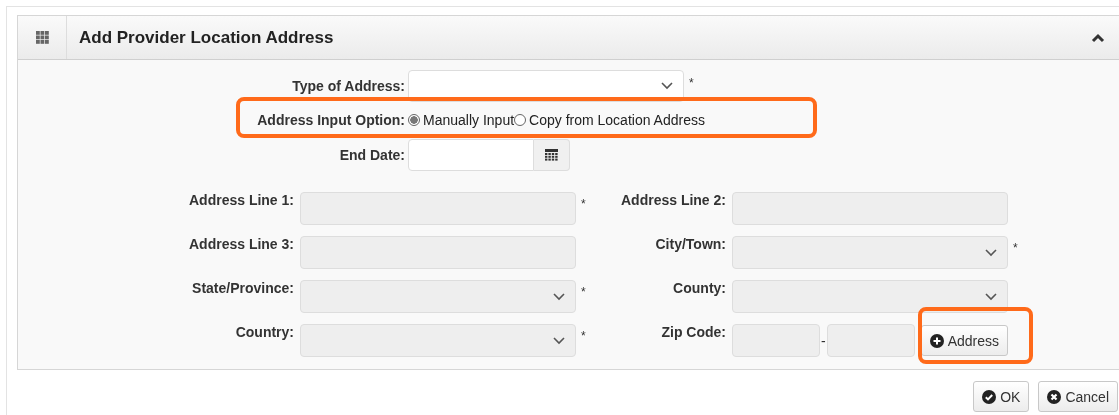 The width and height of the screenshot is (1119, 415). I want to click on field-label: Address Line 3:, so click(241, 245).